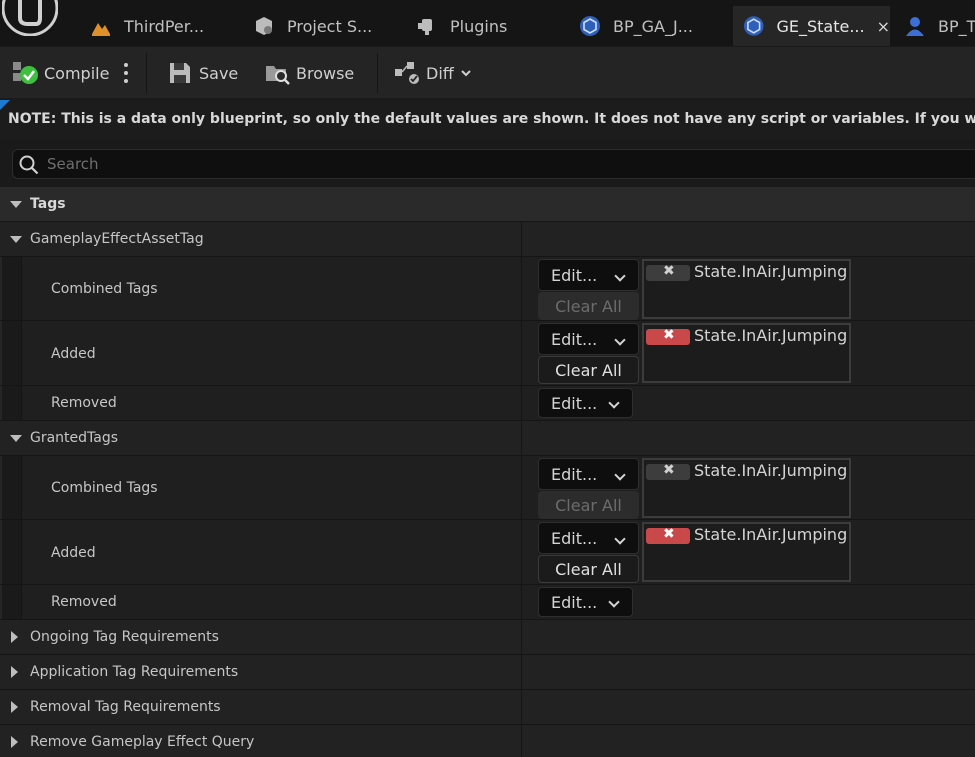 Image resolution: width=975 pixels, height=757 pixels. Describe the element at coordinates (433, 73) in the screenshot. I see `diff-button: Diff` at that location.